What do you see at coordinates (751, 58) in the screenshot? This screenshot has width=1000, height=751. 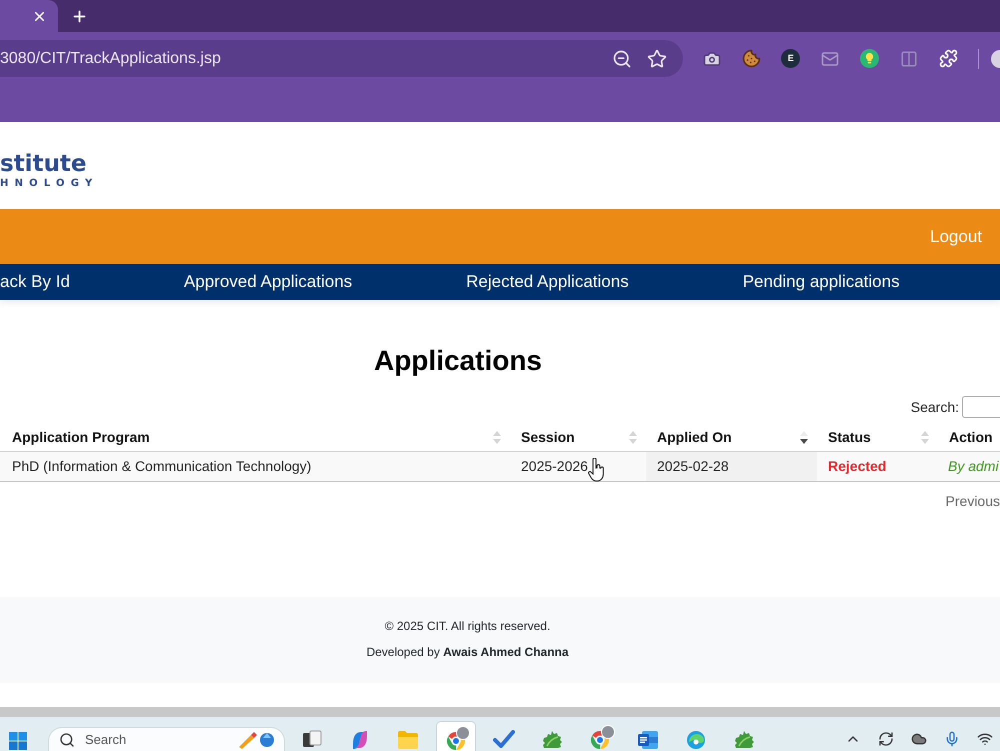 I see `cookie-icon` at bounding box center [751, 58].